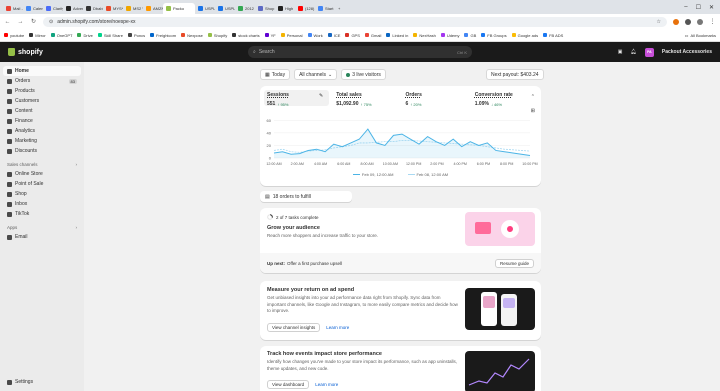 This screenshot has height=391, width=720. What do you see at coordinates (37, 35) in the screenshot?
I see `bookmark-item: Mirror` at bounding box center [37, 35].